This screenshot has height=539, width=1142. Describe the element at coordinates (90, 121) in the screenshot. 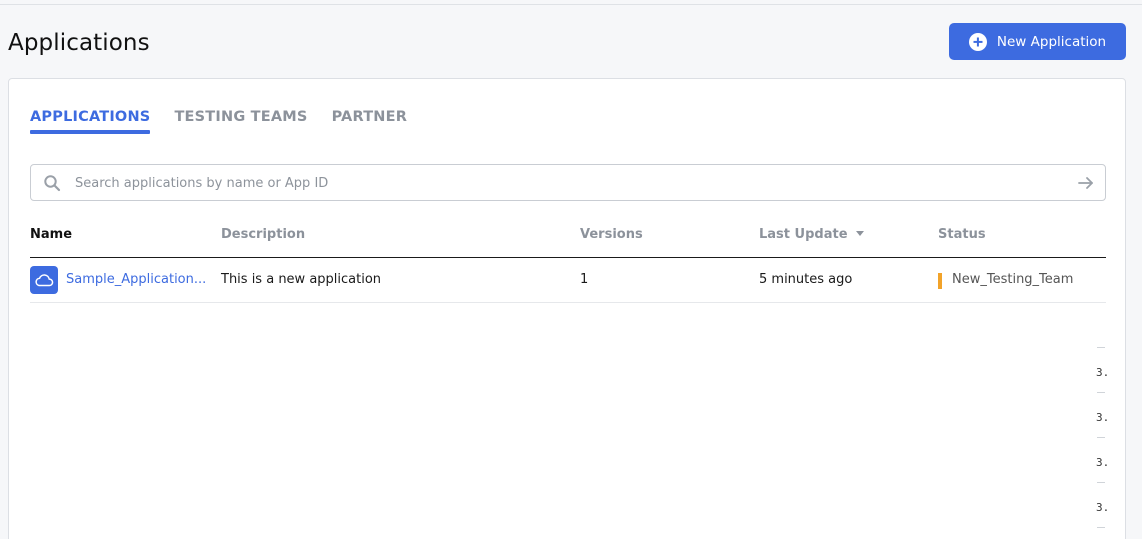

I see `tab-applications: APPLICATIONS` at that location.